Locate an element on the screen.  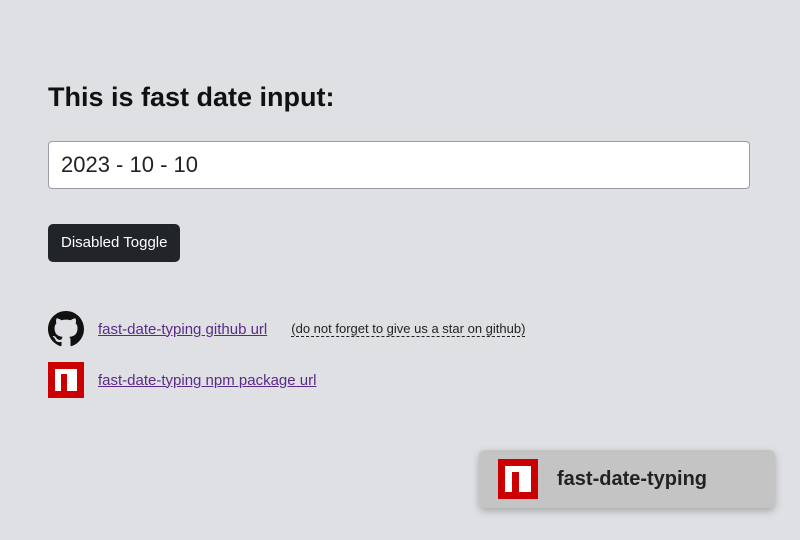
badge-label: fast-date-typing is located at coordinates (632, 478).